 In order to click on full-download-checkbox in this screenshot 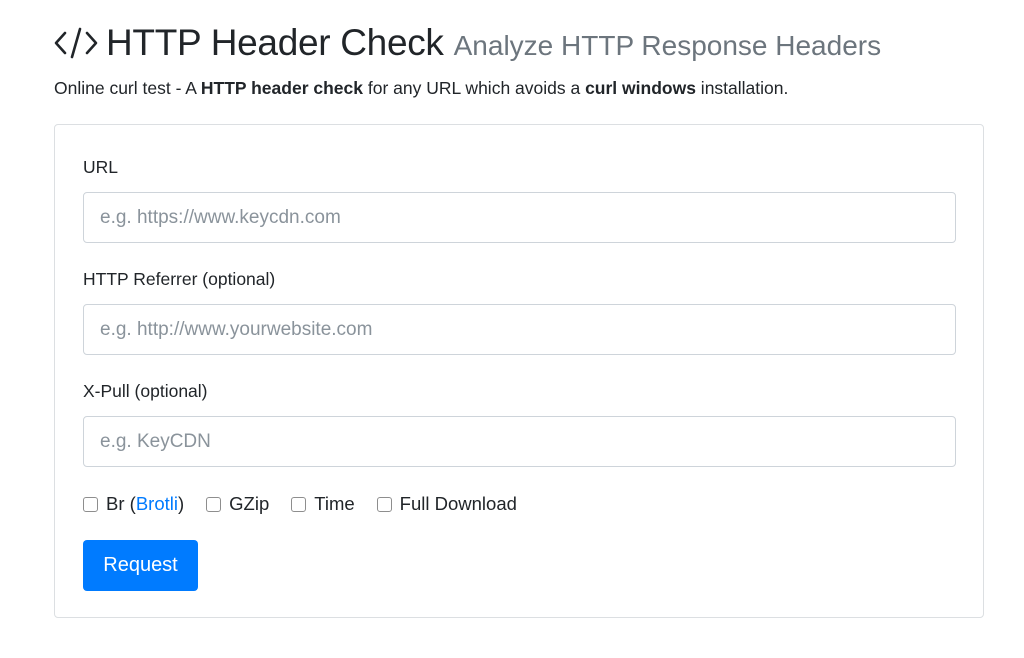, I will do `click(384, 504)`.